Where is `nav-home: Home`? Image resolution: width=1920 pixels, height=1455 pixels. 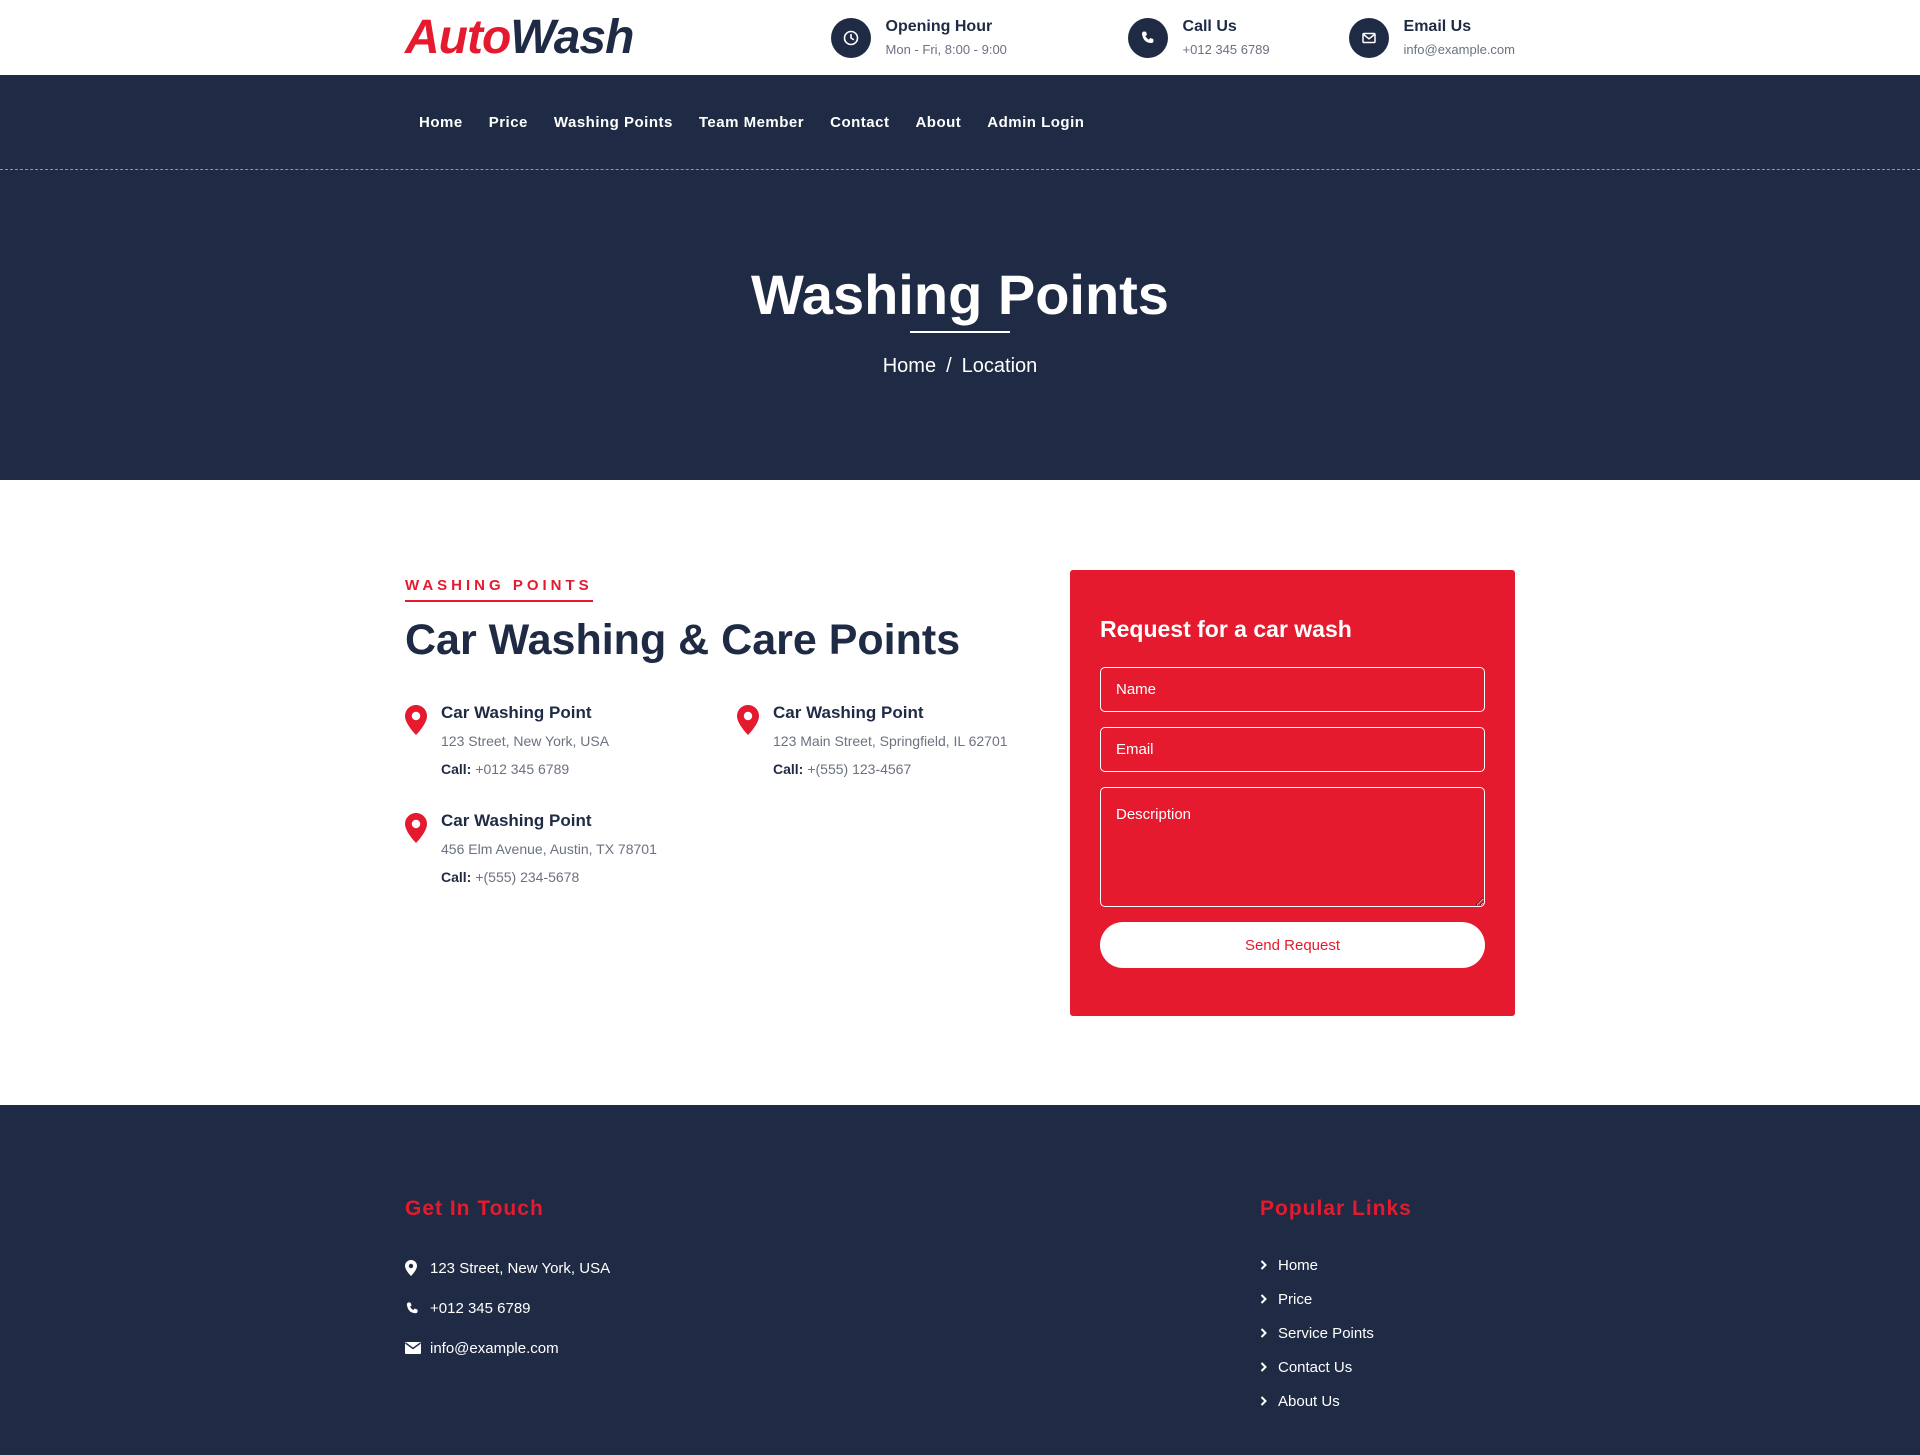 nav-home: Home is located at coordinates (440, 122).